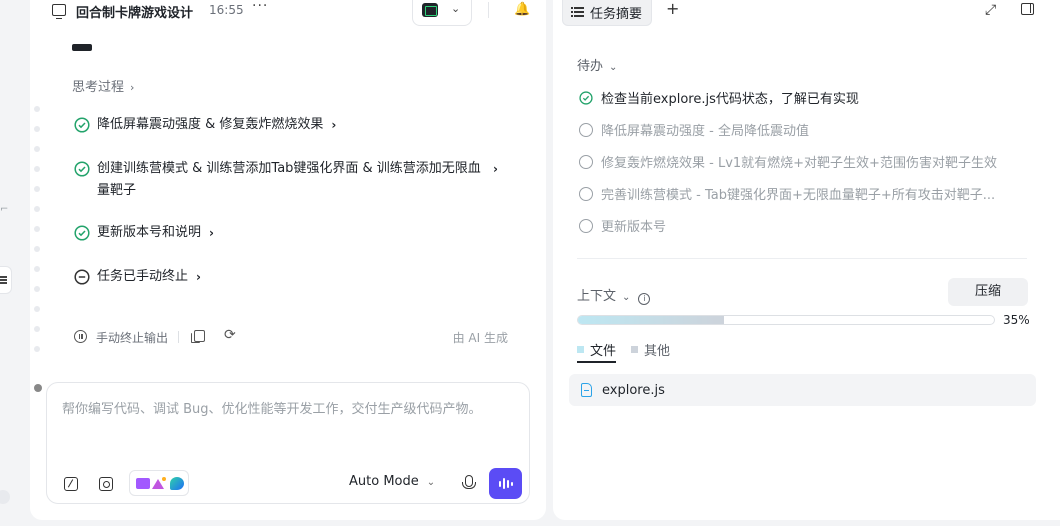  Describe the element at coordinates (59, 11) in the screenshot. I see `chat-icon` at that location.